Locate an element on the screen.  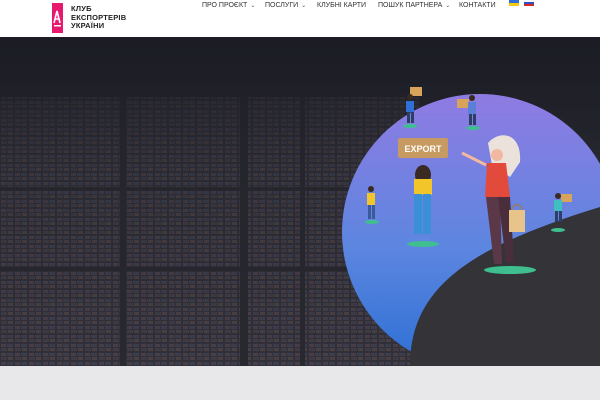
nav-item-about: ПРО ПРОЄКТ ⌄ is located at coordinates (228, 5).